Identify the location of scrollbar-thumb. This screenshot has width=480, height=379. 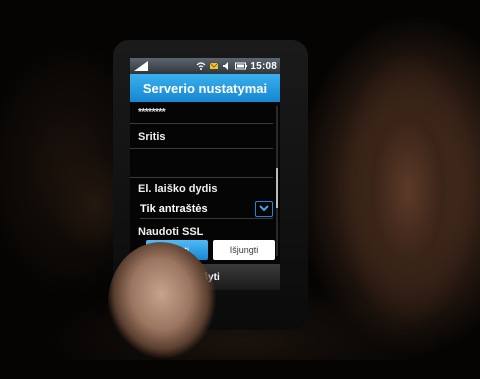
(277, 188).